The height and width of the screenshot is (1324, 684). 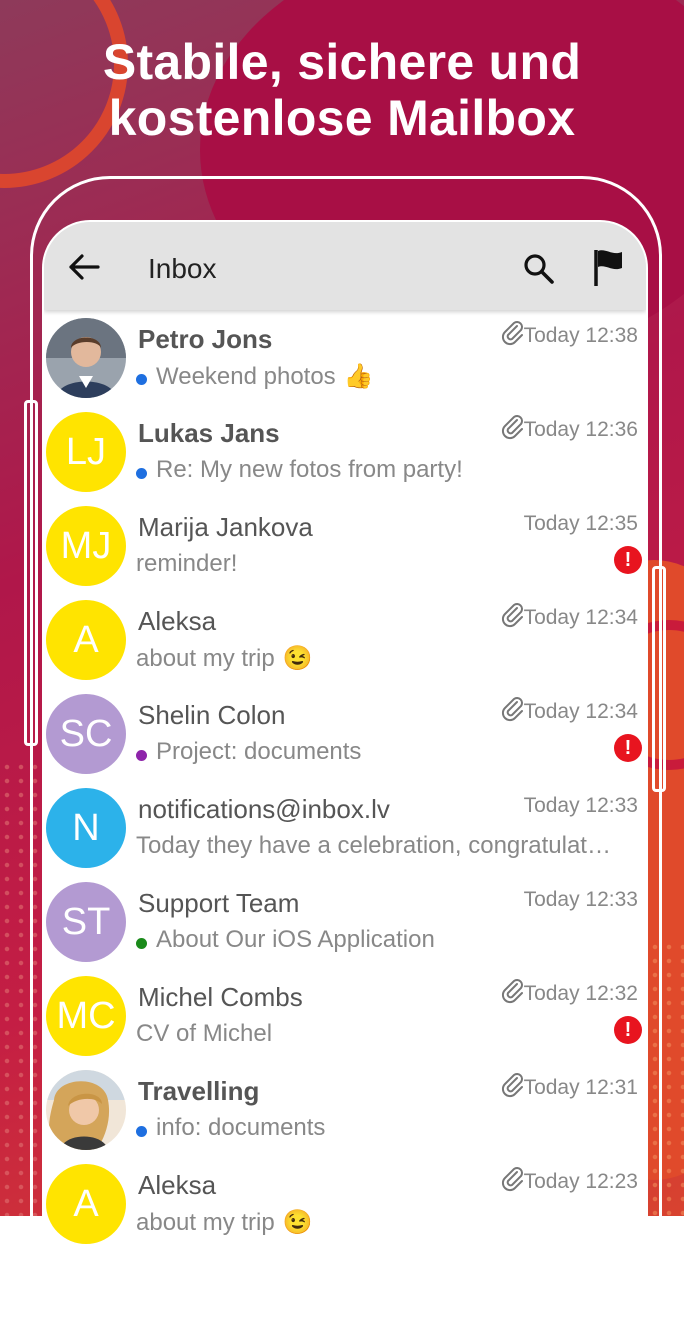 I want to click on avatar: N, so click(x=86, y=828).